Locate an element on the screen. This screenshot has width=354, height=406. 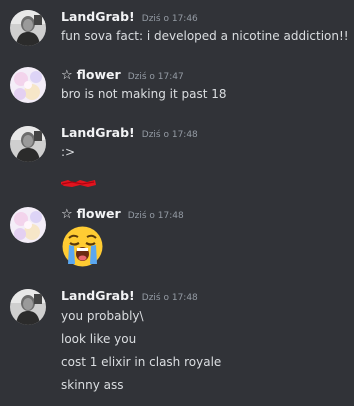
message-text: you probably\ is located at coordinates (102, 316).